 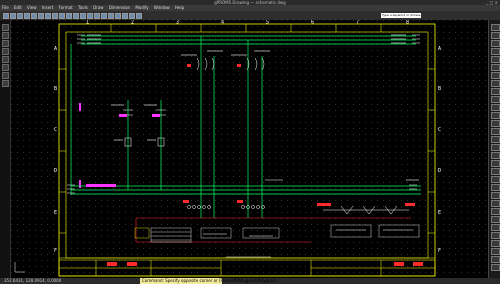 What do you see at coordinates (69, 16) in the screenshot?
I see `pan-icon` at bounding box center [69, 16].